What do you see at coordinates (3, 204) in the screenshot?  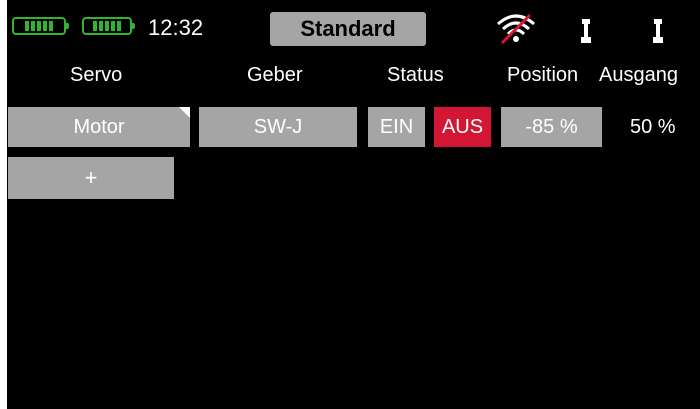 I see `frame-edge` at bounding box center [3, 204].